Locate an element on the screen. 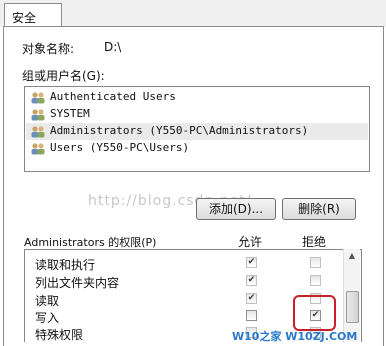 The height and width of the screenshot is (346, 386). user-item-label: Users (Y550-PC\Users) is located at coordinates (120, 147).